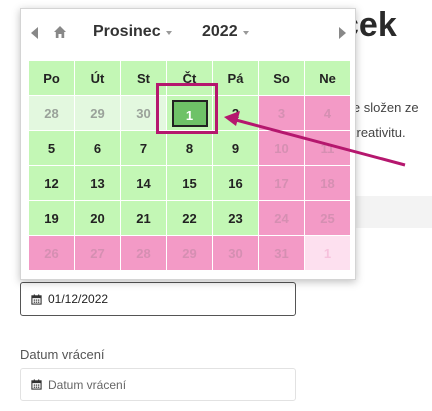 The height and width of the screenshot is (411, 432). I want to click on calendar-day: 19, so click(51, 218).